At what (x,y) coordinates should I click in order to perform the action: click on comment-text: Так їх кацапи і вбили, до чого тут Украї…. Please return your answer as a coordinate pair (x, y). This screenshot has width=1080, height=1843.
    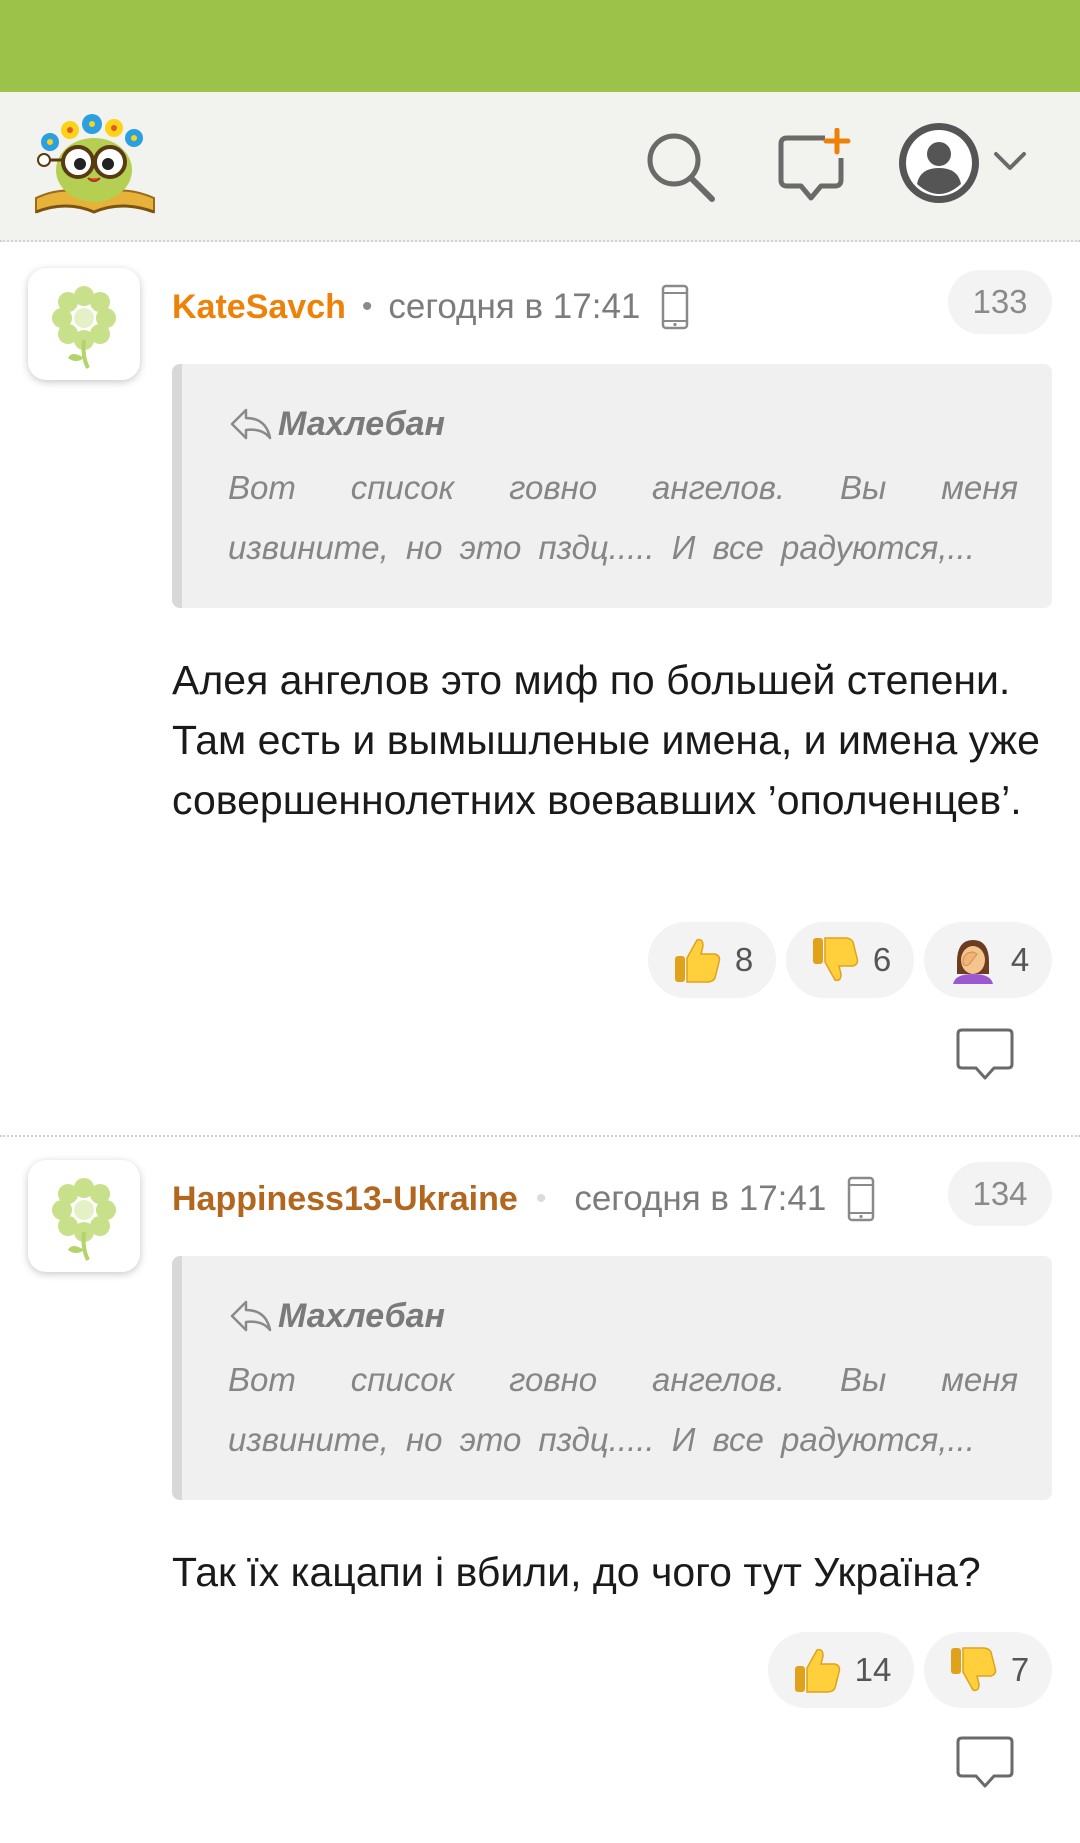
    Looking at the image, I should click on (576, 1572).